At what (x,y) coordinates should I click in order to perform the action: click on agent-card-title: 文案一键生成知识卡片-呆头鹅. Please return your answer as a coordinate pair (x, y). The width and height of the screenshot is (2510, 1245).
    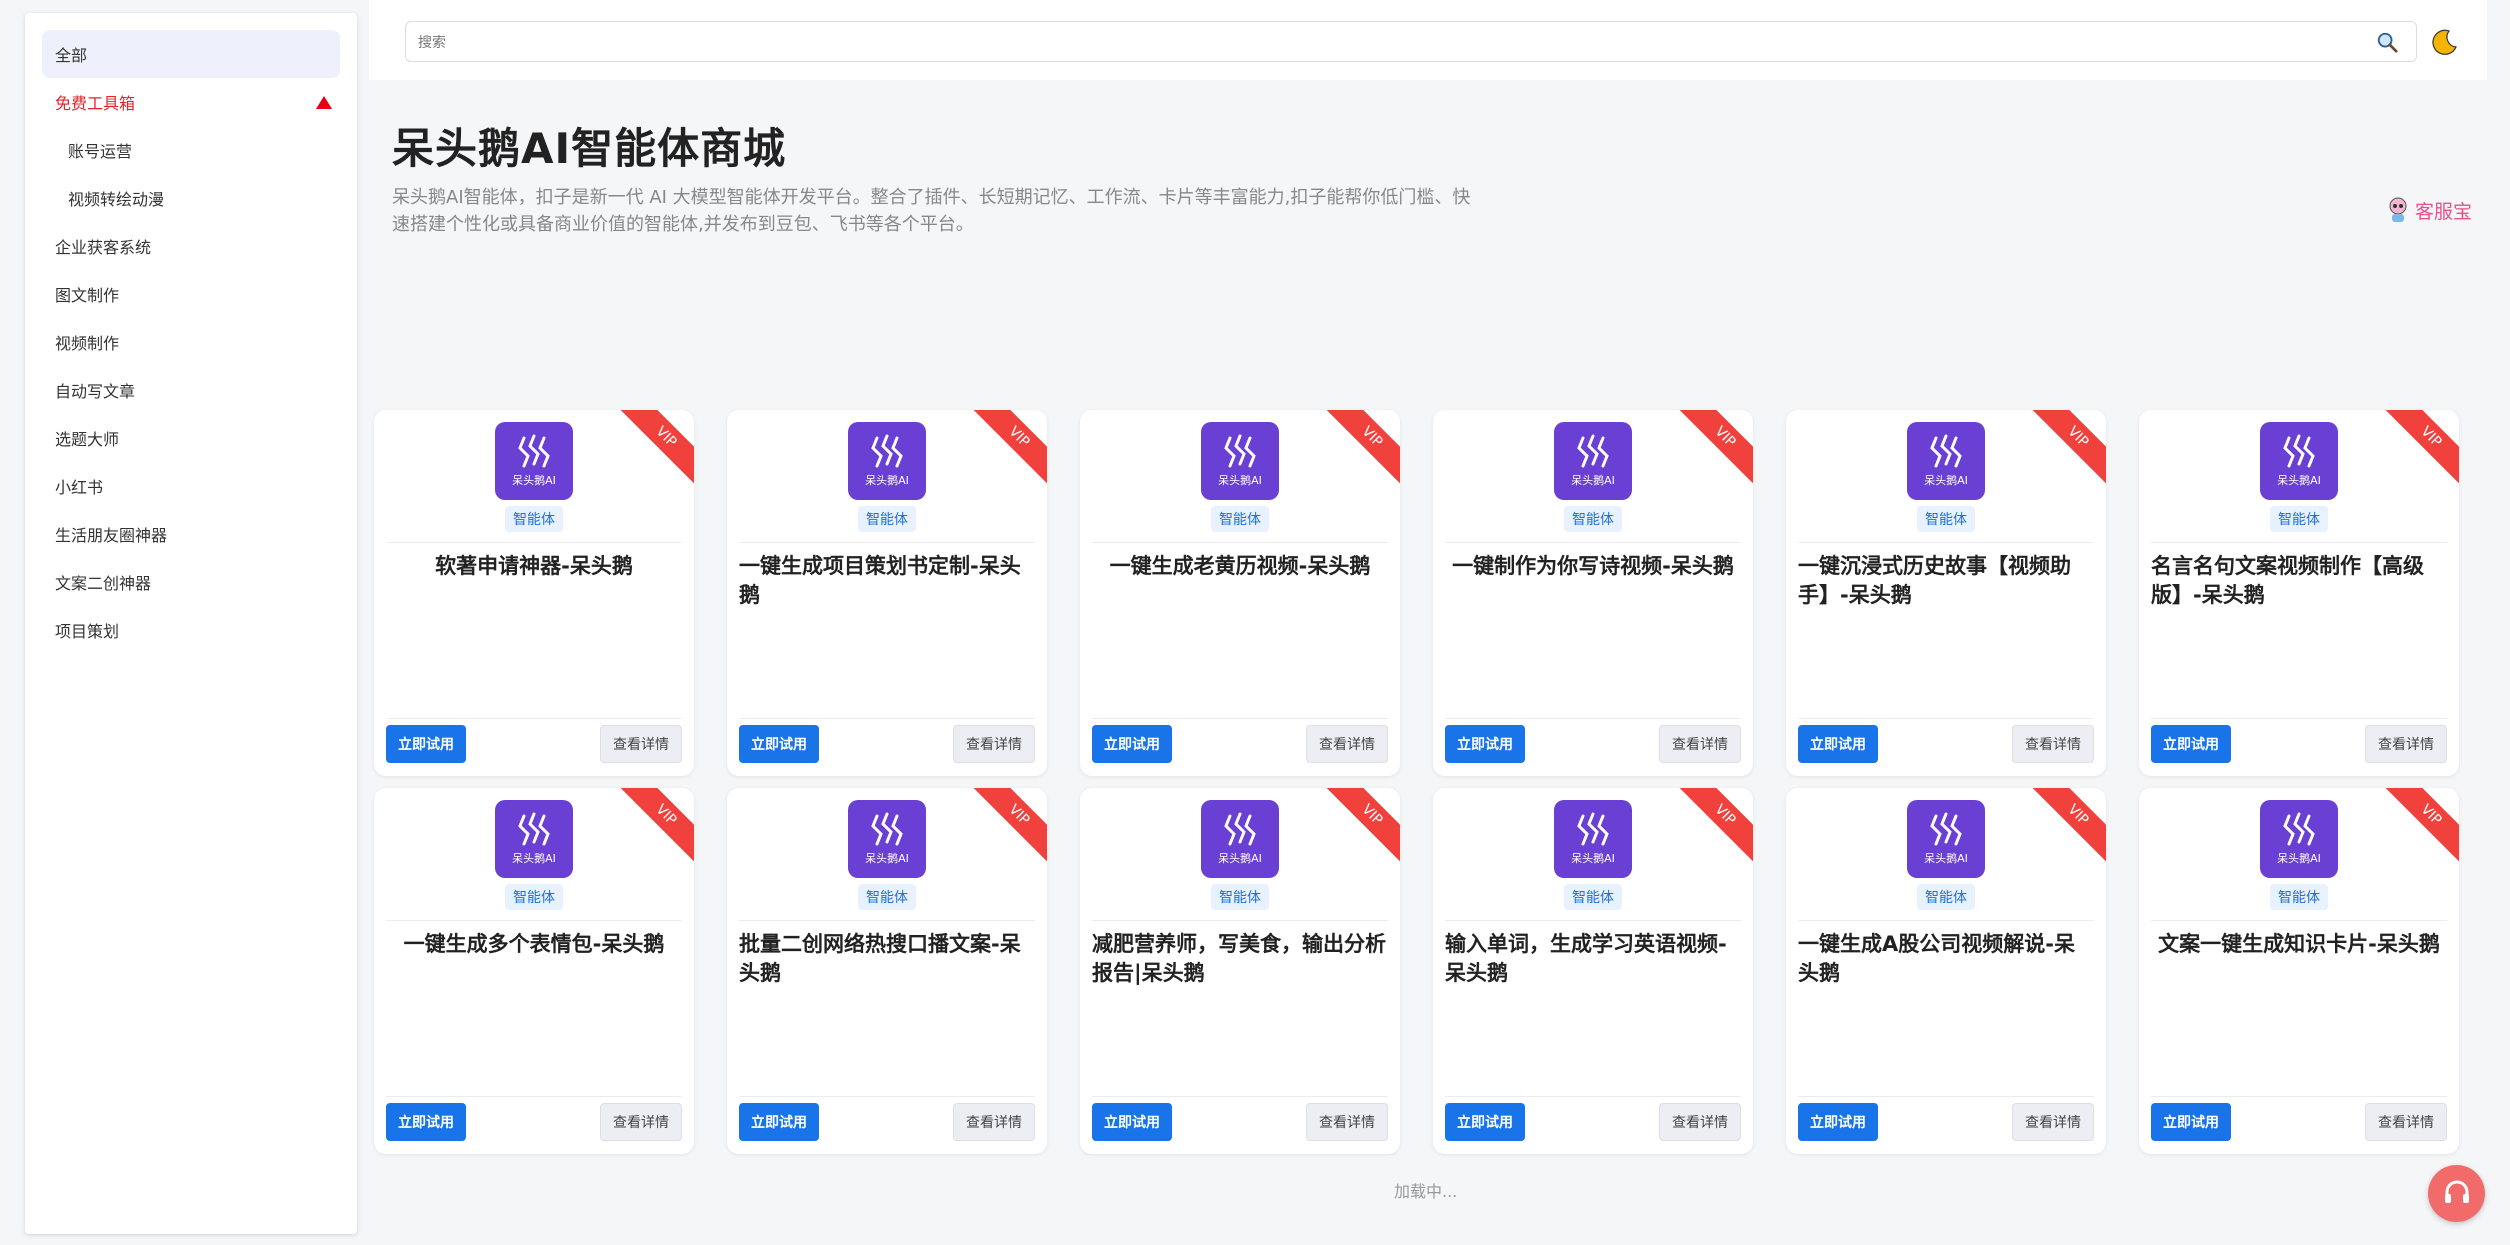
    Looking at the image, I should click on (2299, 944).